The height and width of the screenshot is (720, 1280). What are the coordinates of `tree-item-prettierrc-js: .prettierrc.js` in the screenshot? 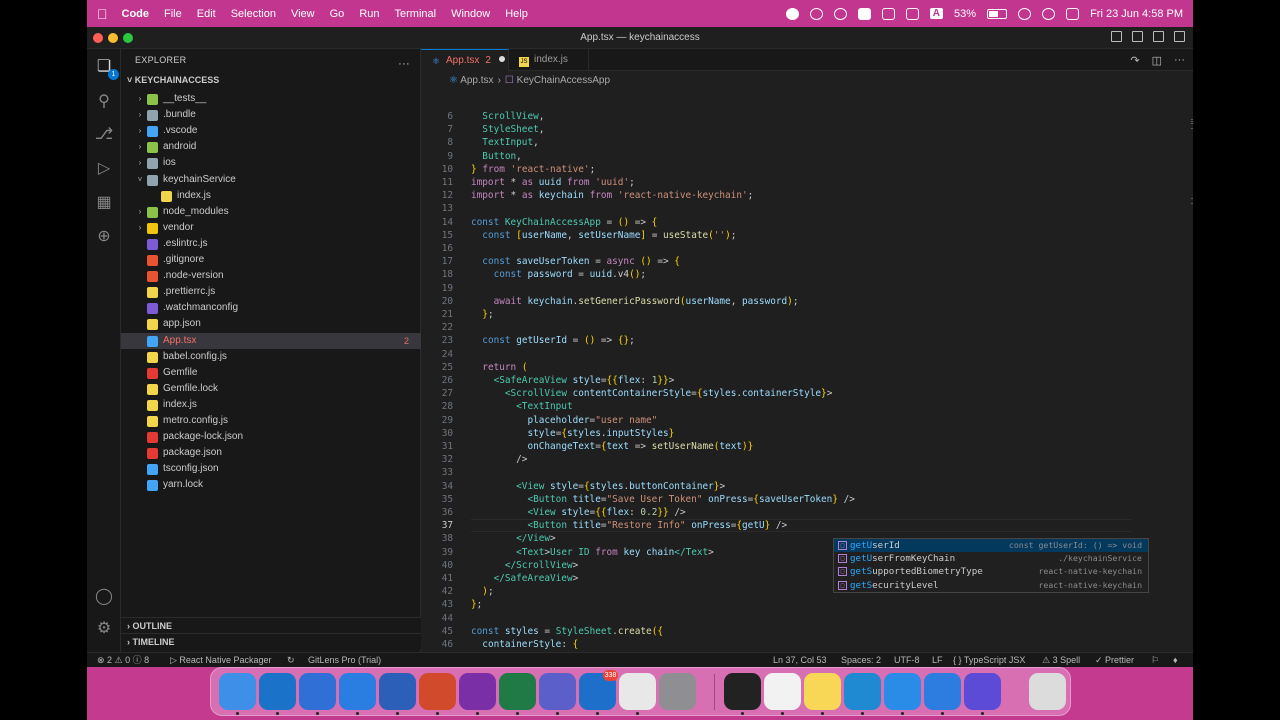 It's located at (271, 292).